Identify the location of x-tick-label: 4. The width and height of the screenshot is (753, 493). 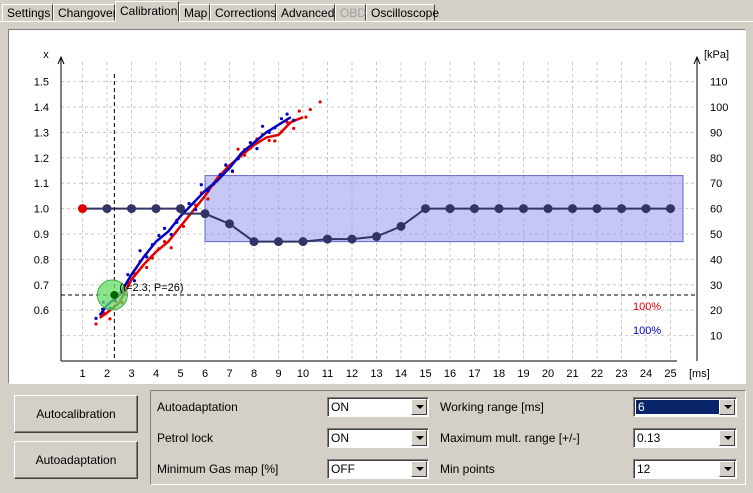
(156, 374).